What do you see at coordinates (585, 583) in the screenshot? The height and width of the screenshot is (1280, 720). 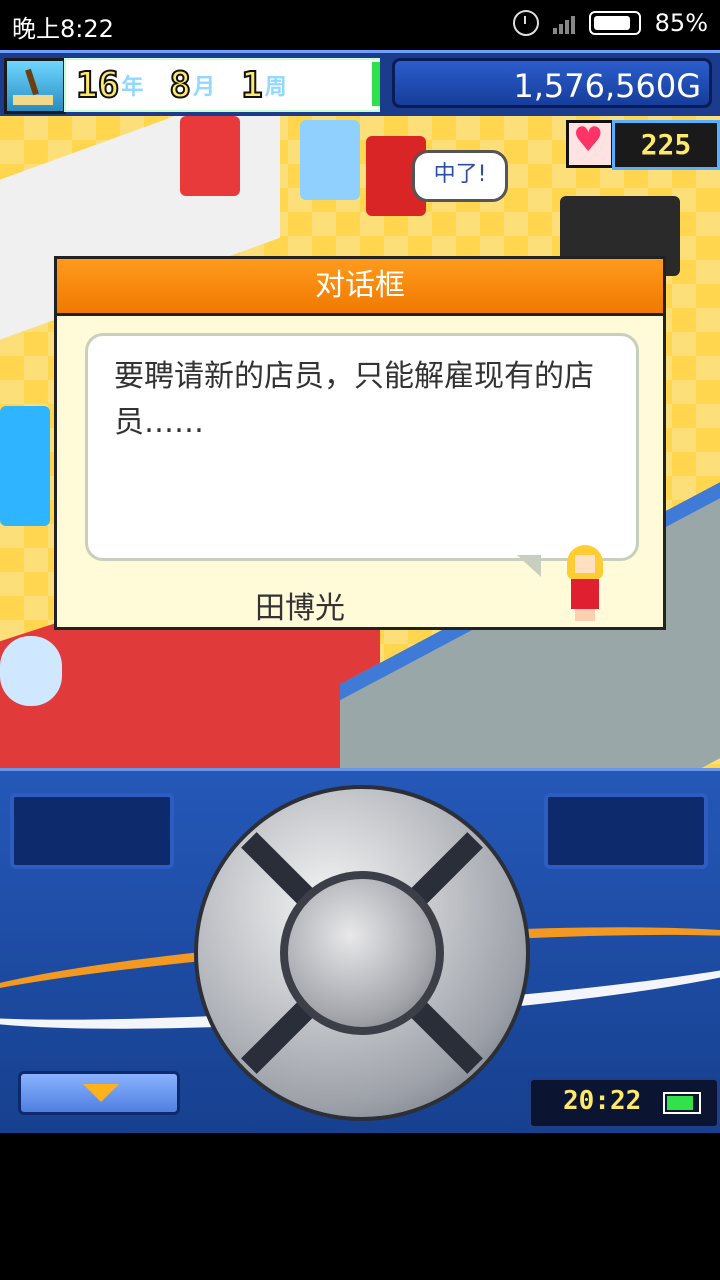 I see `speaker-avatar` at bounding box center [585, 583].